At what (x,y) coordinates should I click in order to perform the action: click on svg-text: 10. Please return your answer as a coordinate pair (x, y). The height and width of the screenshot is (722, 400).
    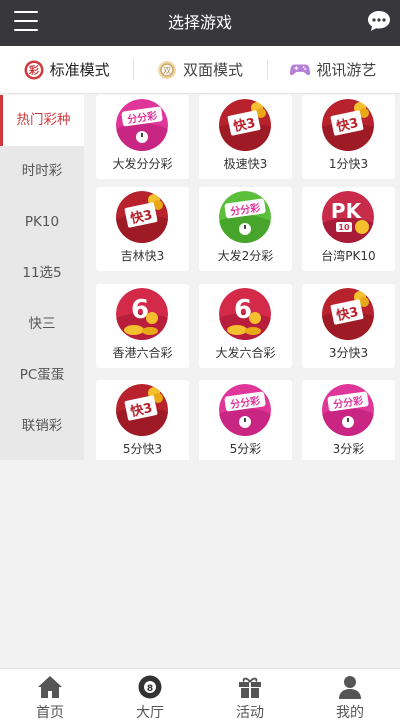
    Looking at the image, I should click on (344, 227).